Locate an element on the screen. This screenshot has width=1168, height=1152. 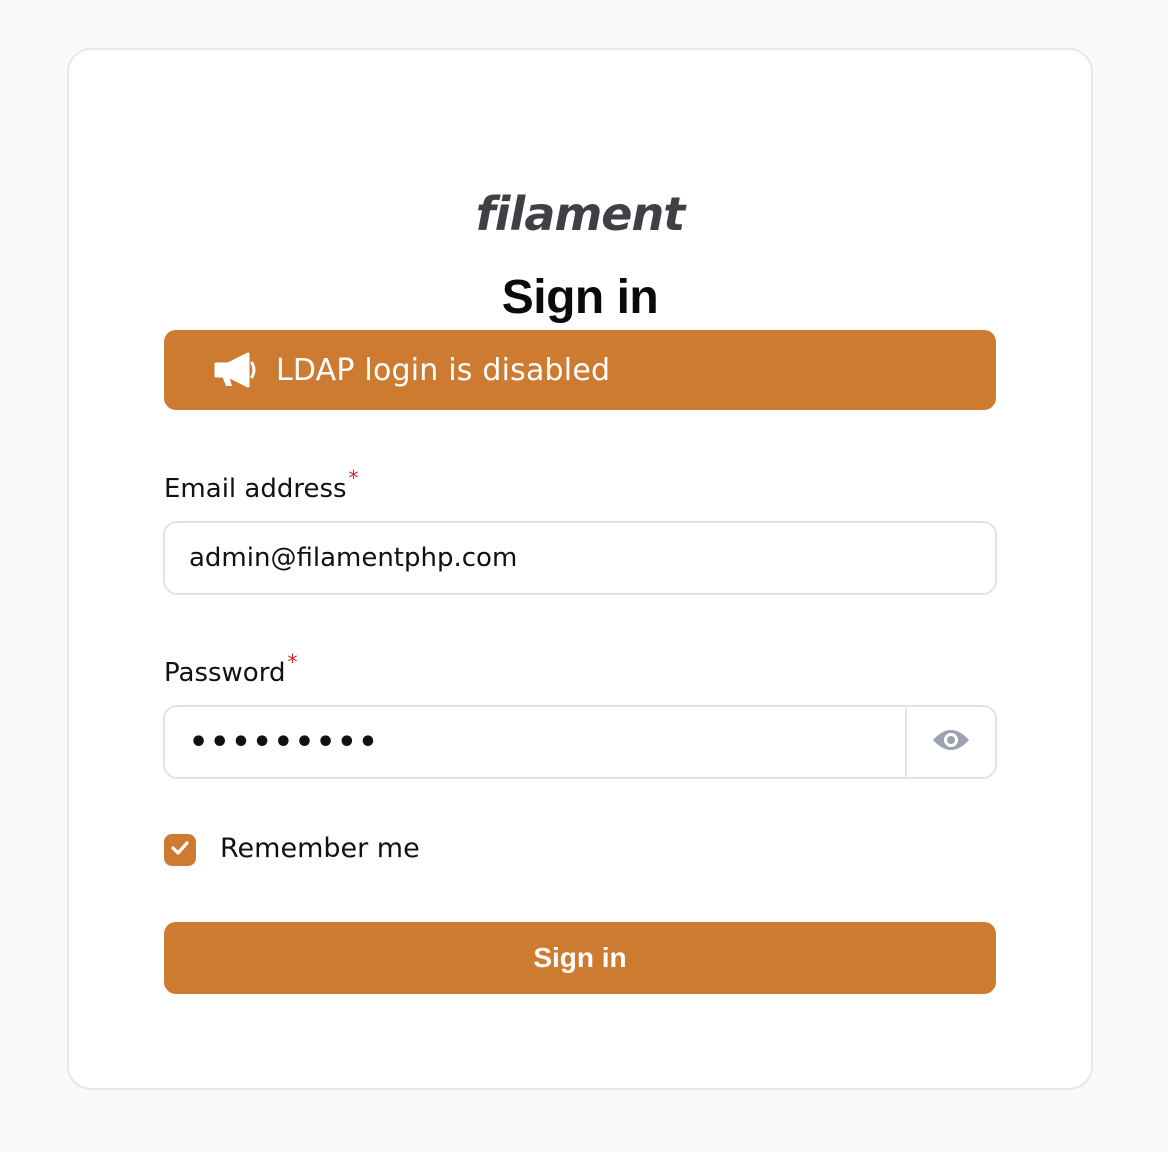
banner-text: LDAP login is disabled is located at coordinates (443, 370).